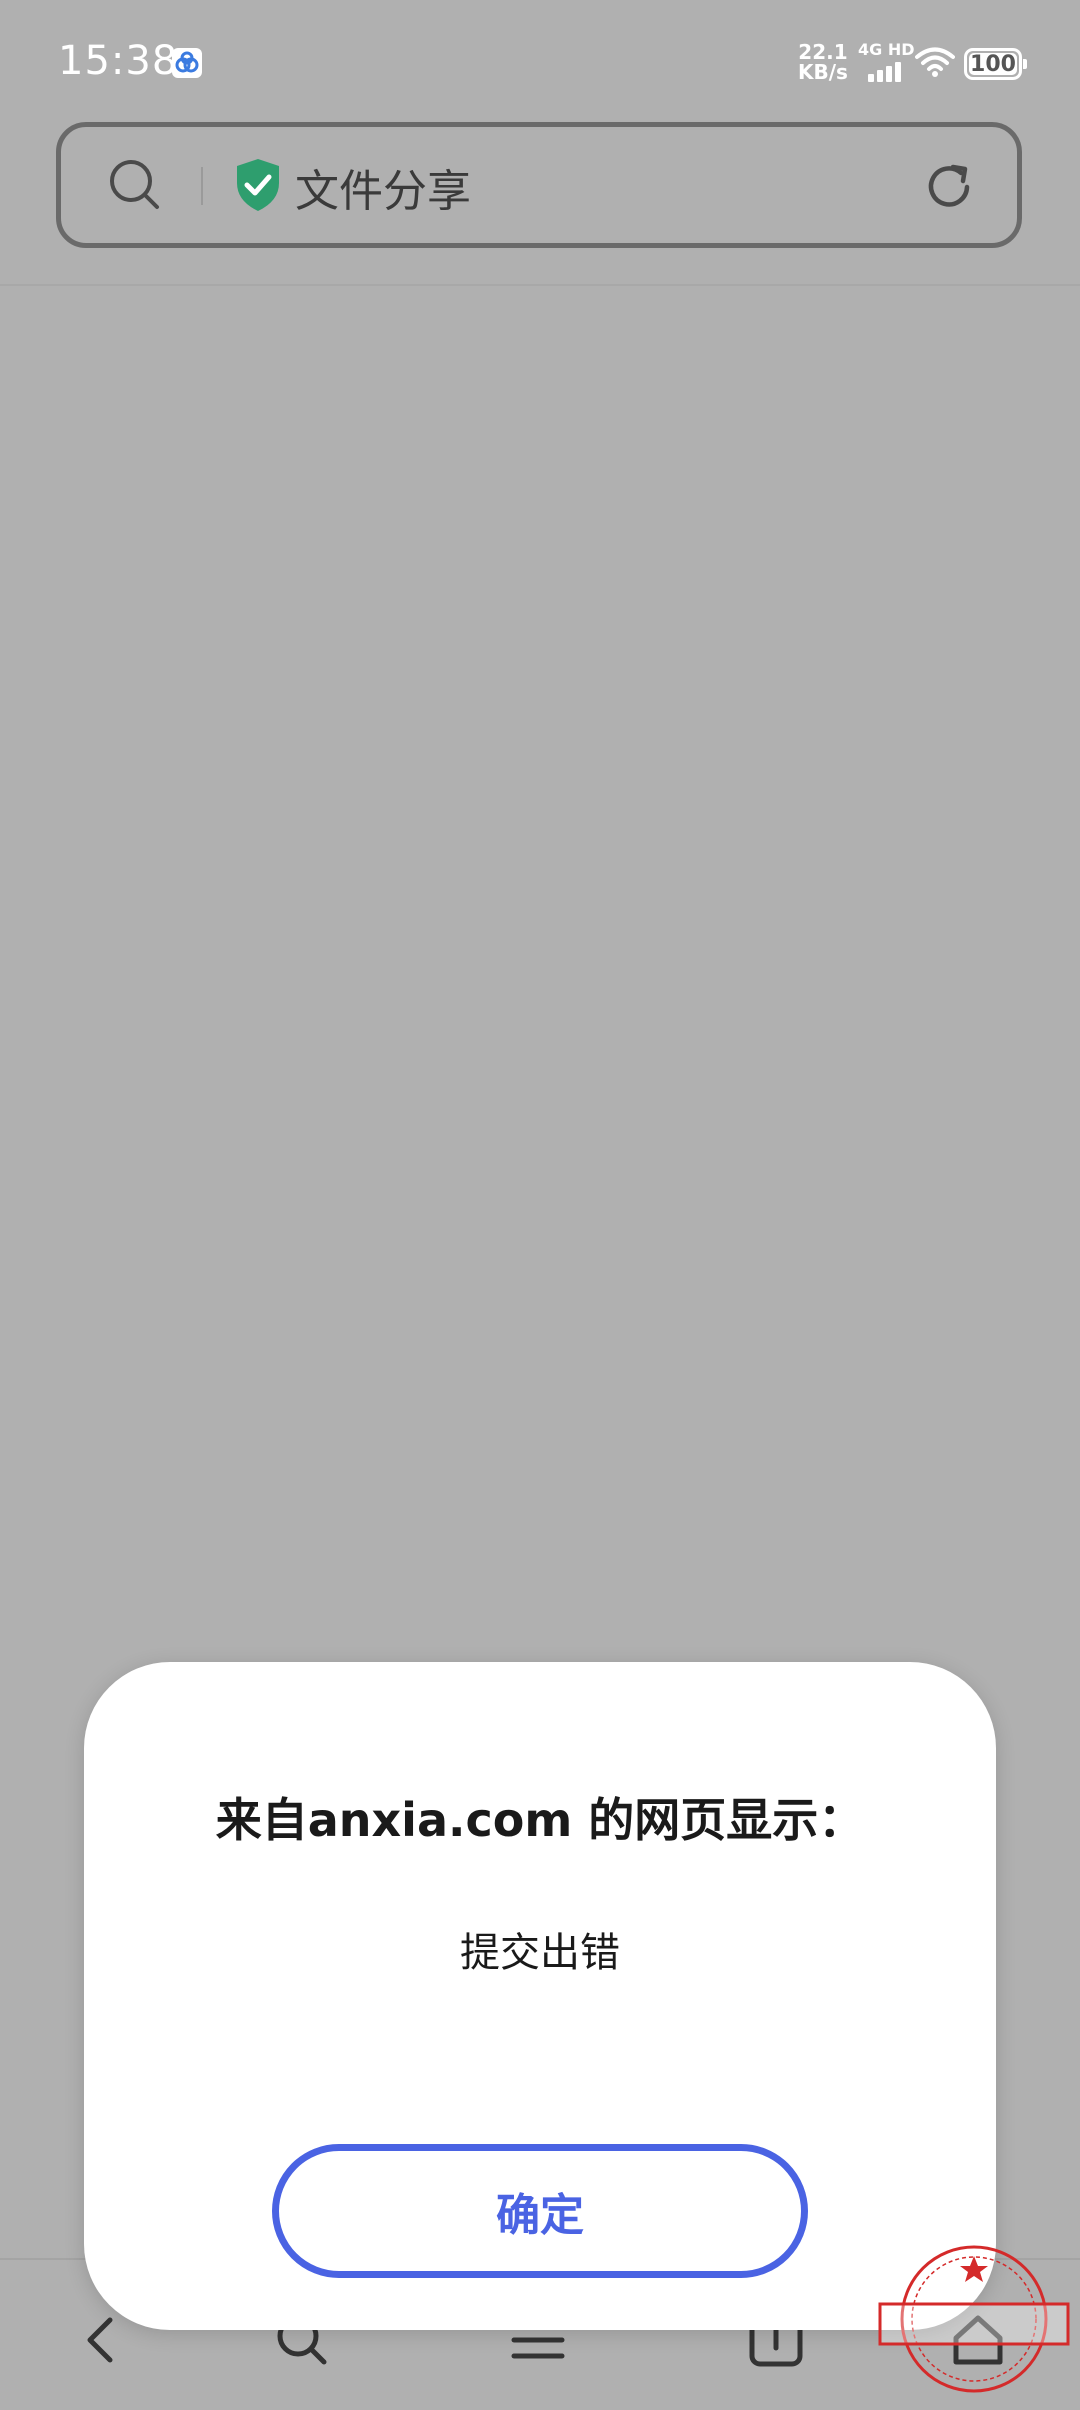 This screenshot has height=2410, width=1080. I want to click on net-speed: 22.1 KB/s, so click(823, 62).